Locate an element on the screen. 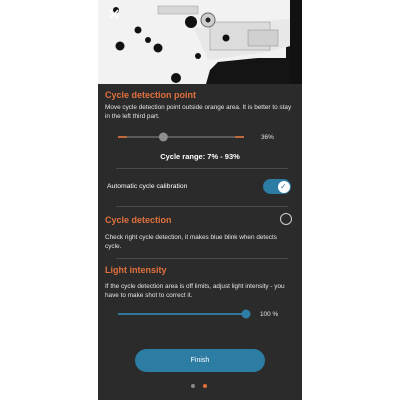 The width and height of the screenshot is (400, 400). cycle-detection-title: Cycle detection is located at coordinates (138, 220).